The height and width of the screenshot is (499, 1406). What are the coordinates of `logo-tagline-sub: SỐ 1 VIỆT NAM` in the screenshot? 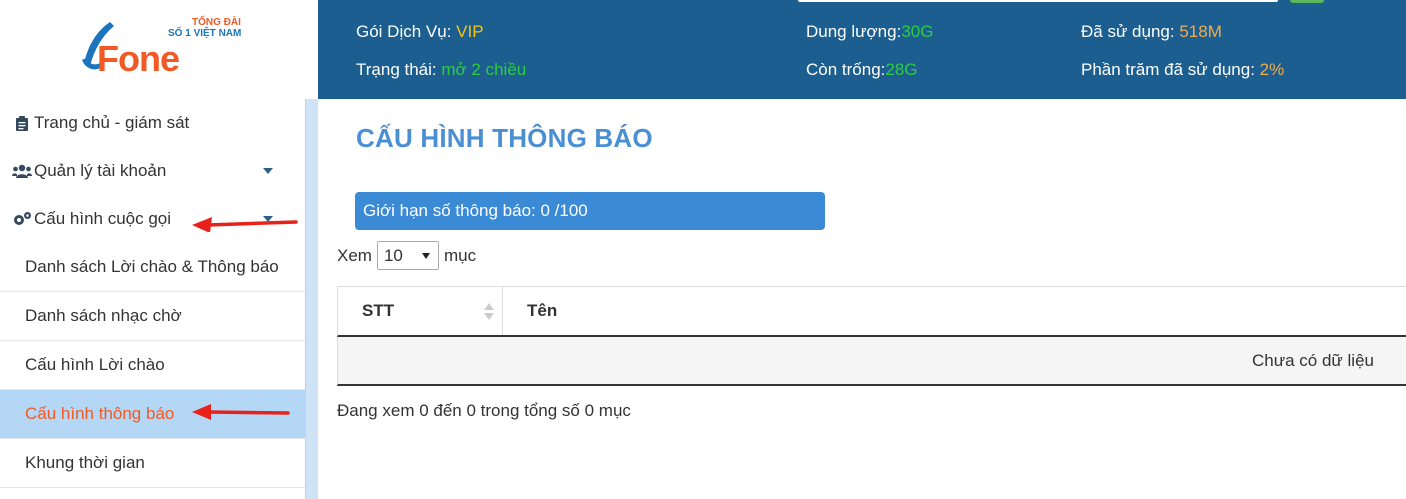 It's located at (205, 33).